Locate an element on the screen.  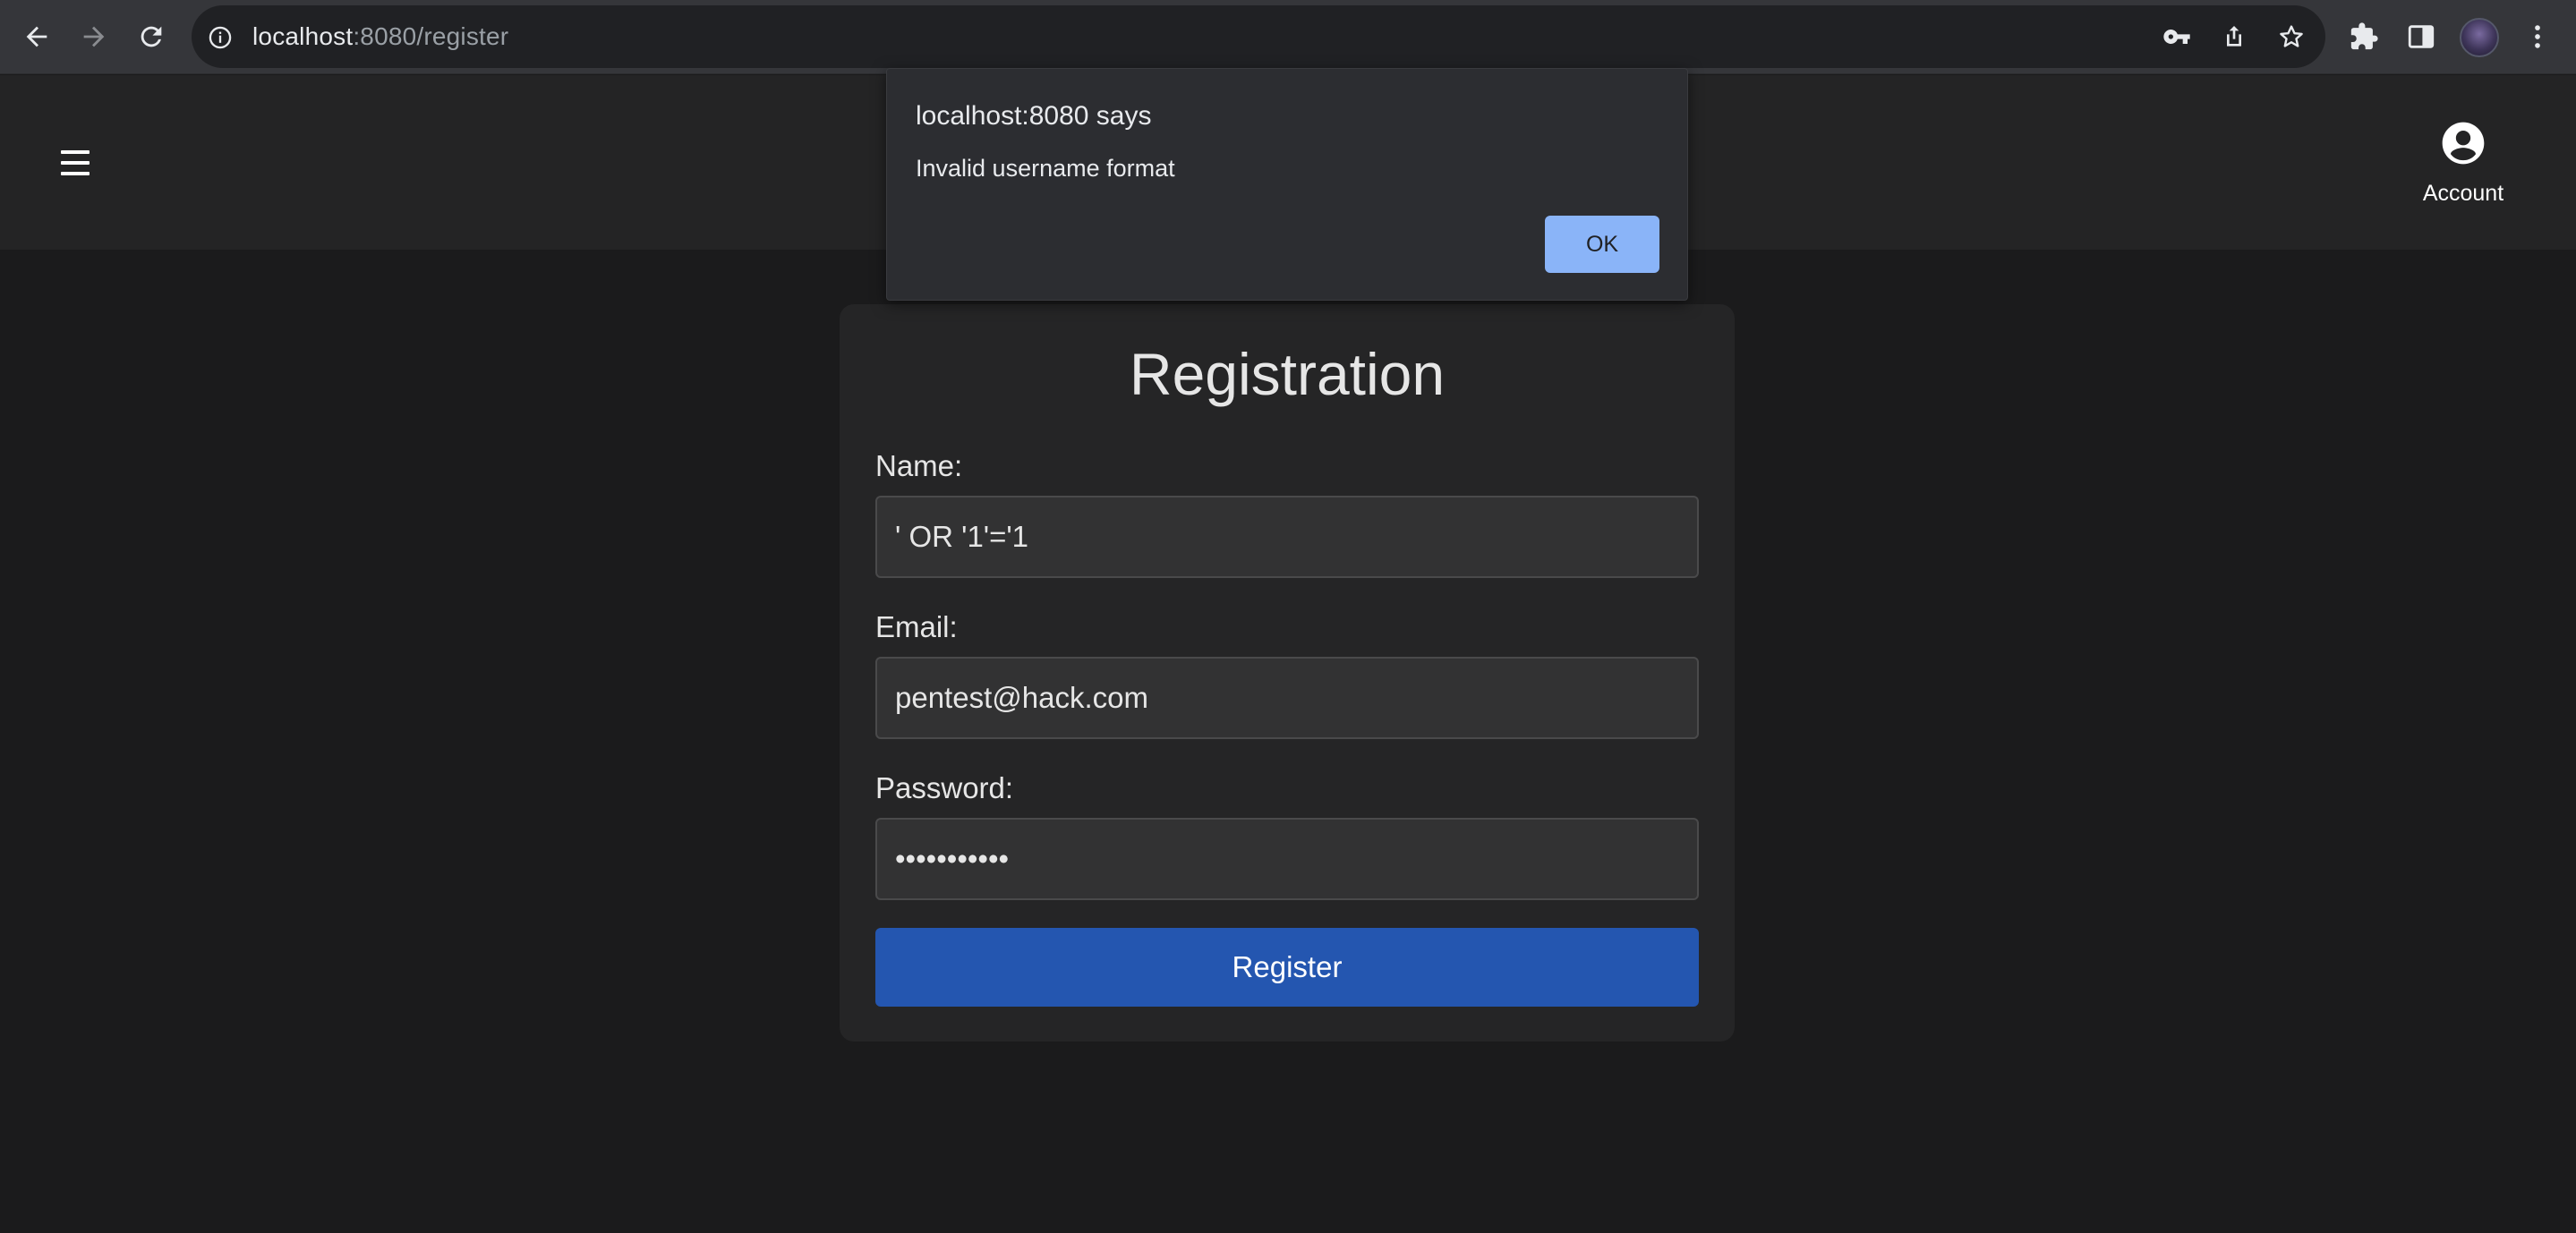
browser-toolbar: localhost:8080/register is located at coordinates (1288, 37).